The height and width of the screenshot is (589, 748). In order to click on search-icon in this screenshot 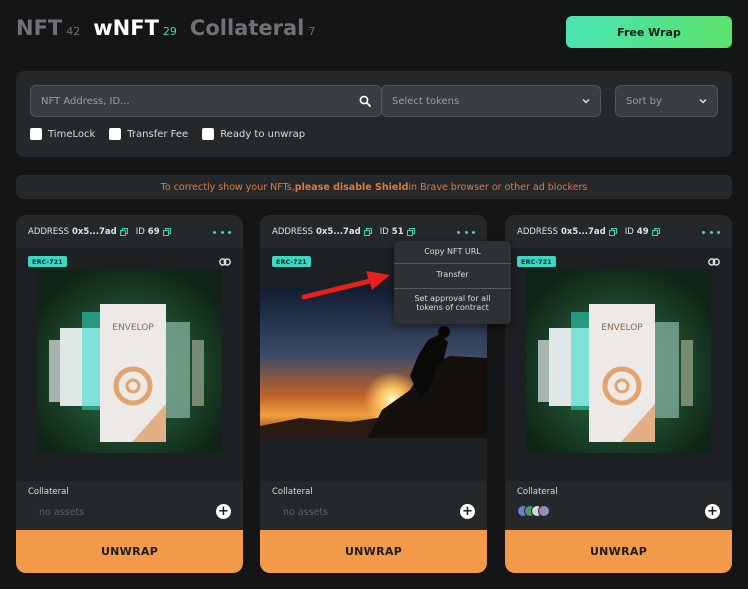, I will do `click(365, 101)`.